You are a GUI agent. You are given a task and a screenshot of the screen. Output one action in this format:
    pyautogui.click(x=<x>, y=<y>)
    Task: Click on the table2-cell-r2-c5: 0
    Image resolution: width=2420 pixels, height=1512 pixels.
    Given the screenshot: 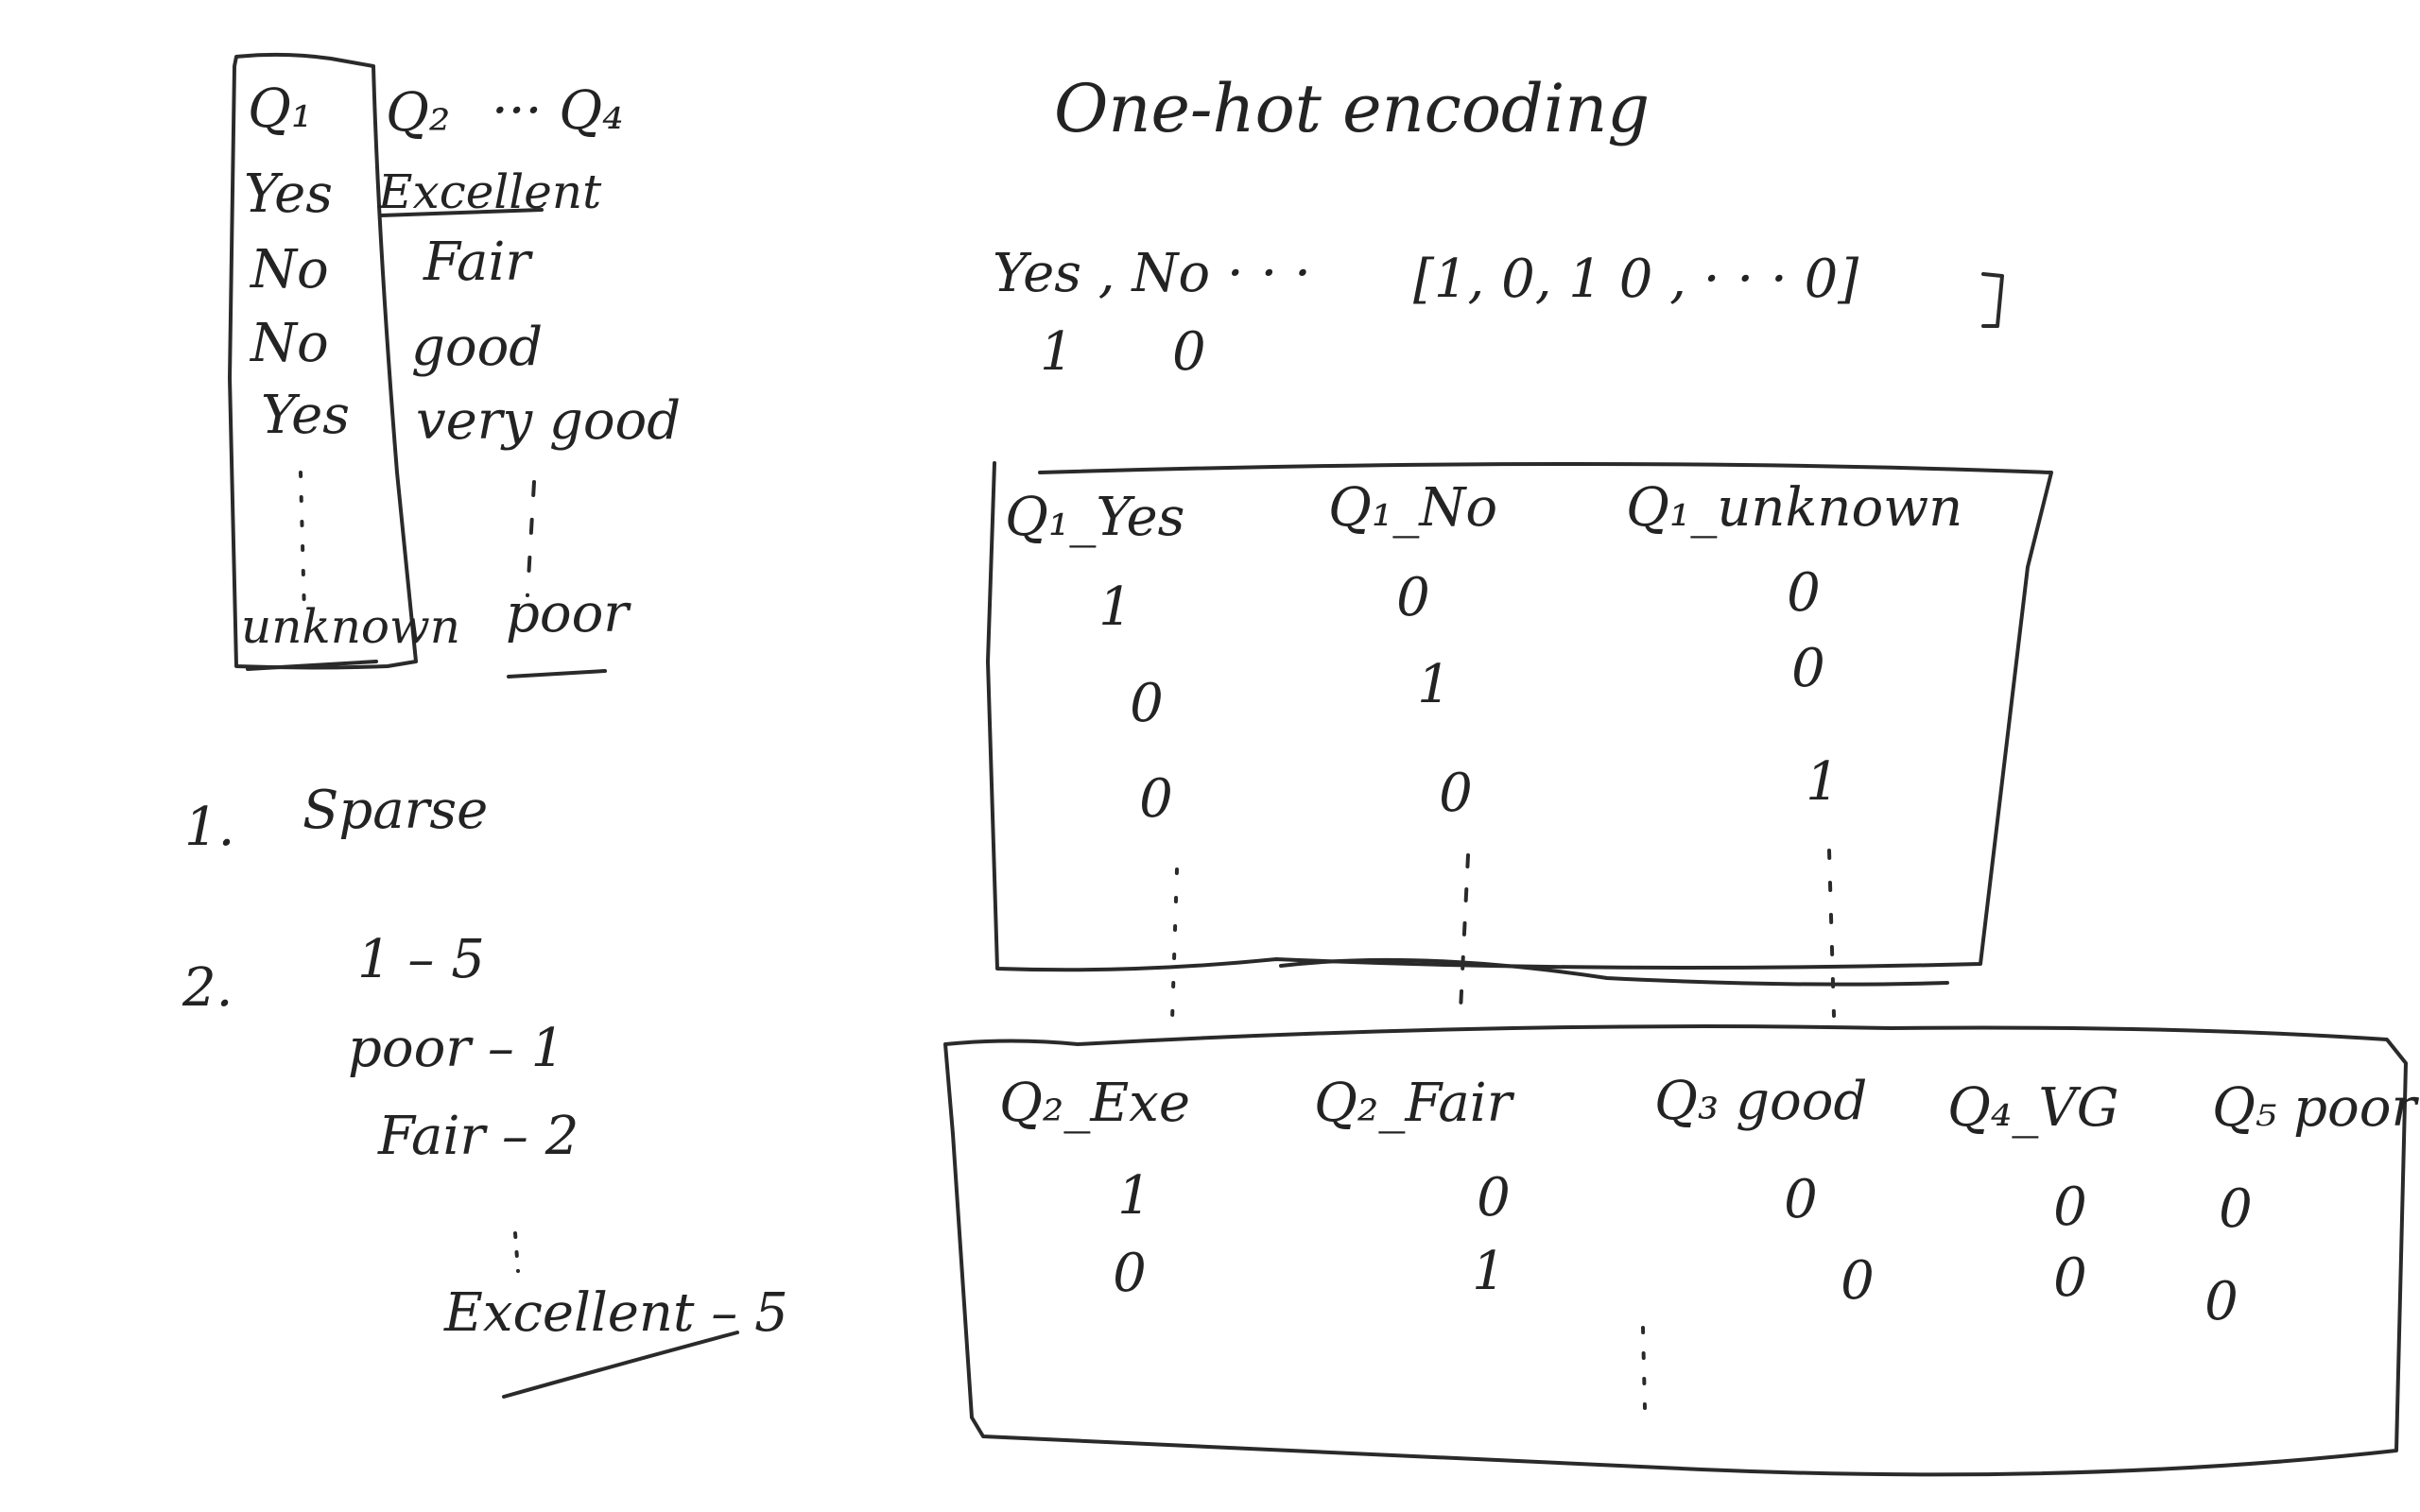 What is the action you would take?
    pyautogui.click(x=2221, y=1301)
    